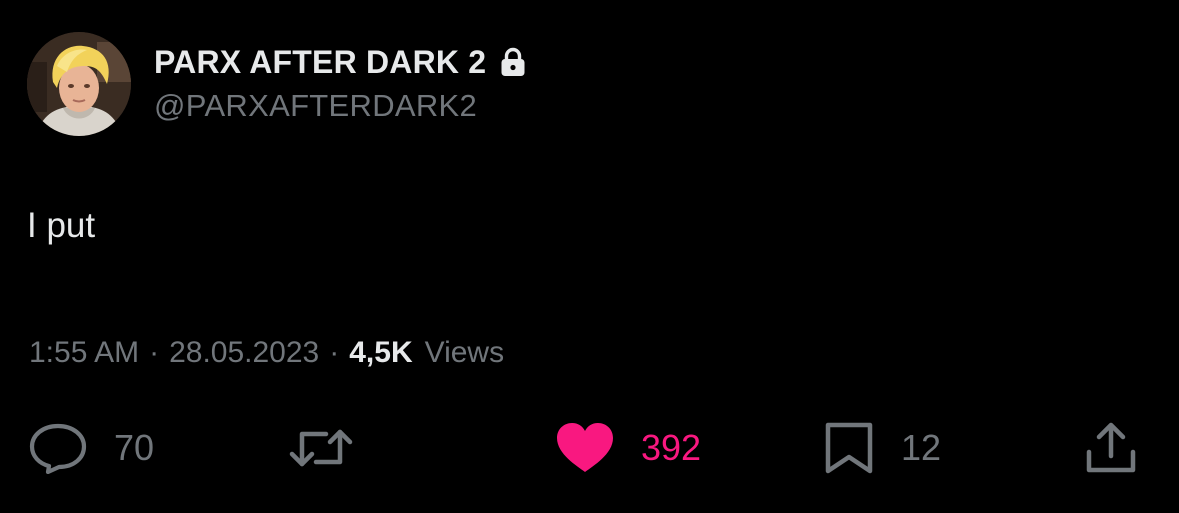 The width and height of the screenshot is (1179, 513). What do you see at coordinates (464, 352) in the screenshot?
I see `views-label: Views` at bounding box center [464, 352].